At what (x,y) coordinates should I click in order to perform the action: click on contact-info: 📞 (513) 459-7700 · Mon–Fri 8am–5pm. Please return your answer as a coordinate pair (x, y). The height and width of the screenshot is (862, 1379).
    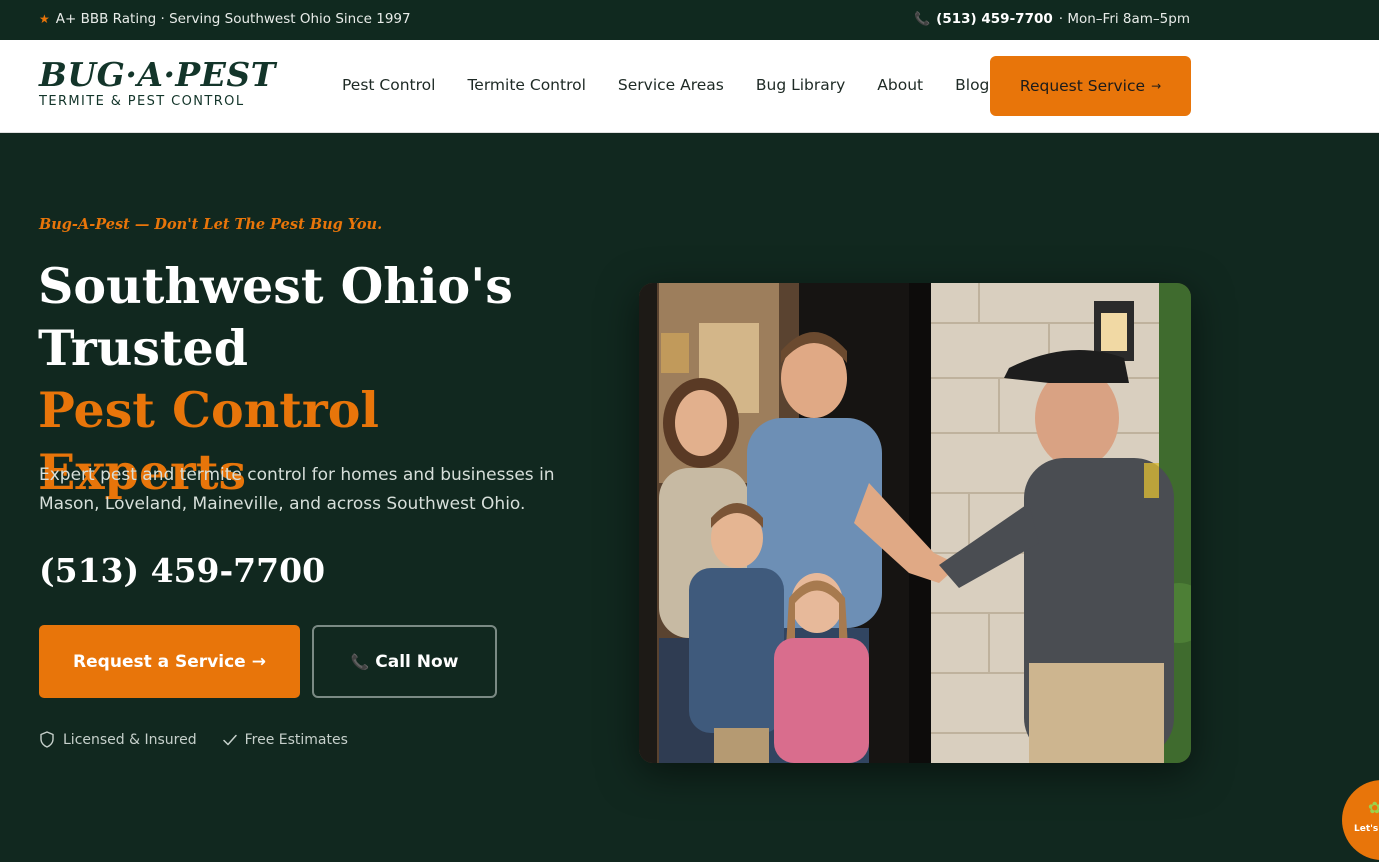
    Looking at the image, I should click on (1052, 19).